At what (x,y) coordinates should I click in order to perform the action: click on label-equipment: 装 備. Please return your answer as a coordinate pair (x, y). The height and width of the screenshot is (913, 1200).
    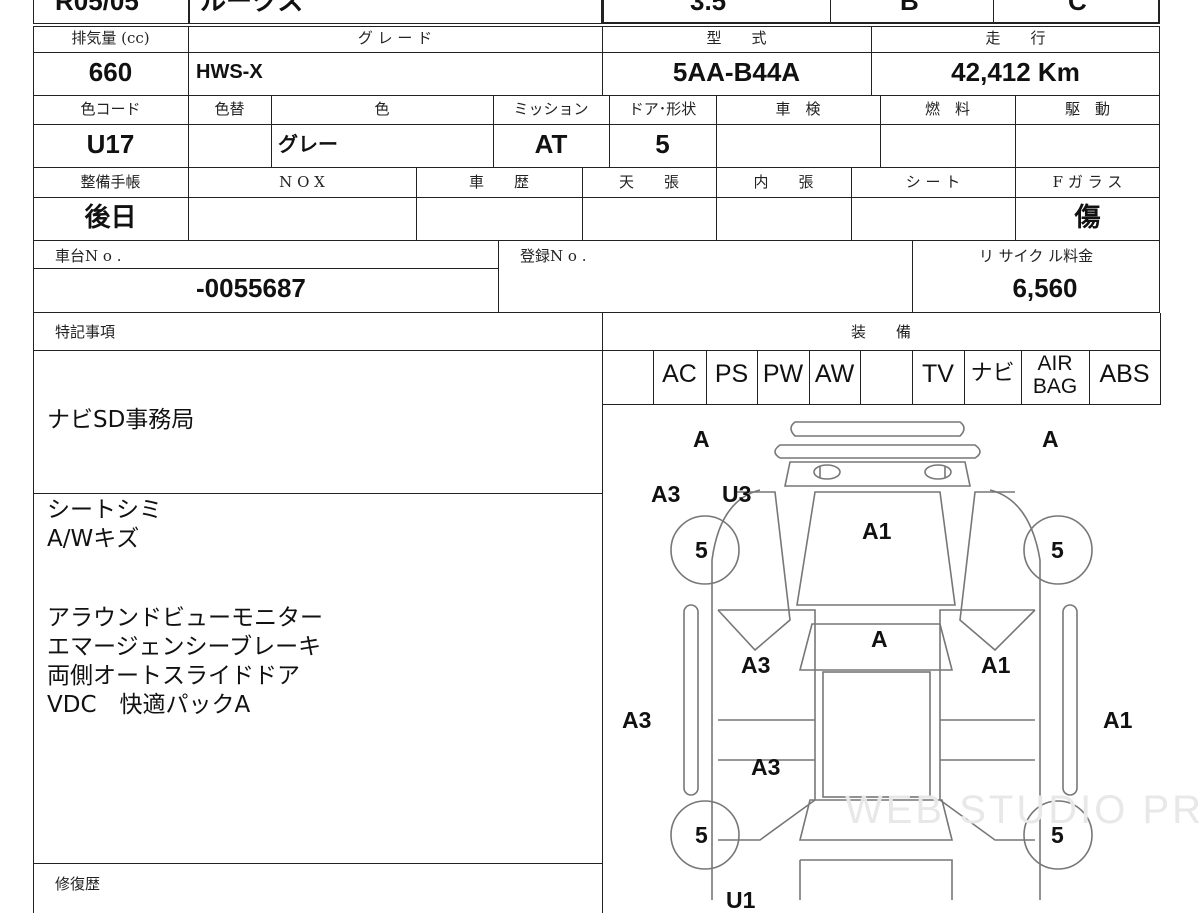
    Looking at the image, I should click on (880, 332).